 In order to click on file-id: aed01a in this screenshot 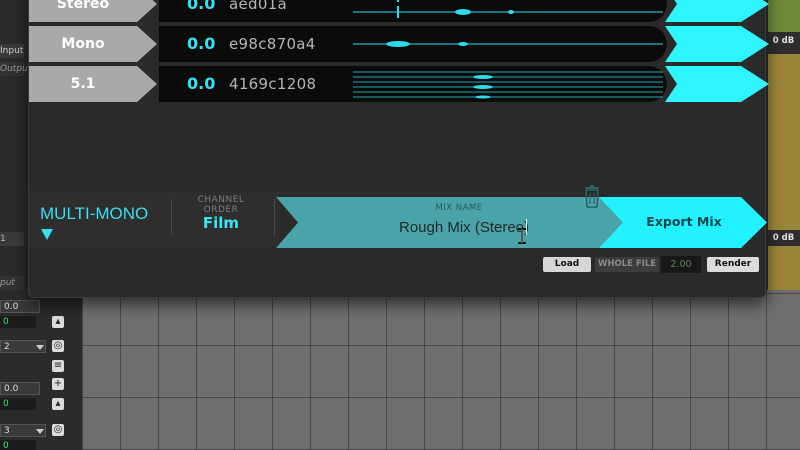, I will do `click(258, 6)`.